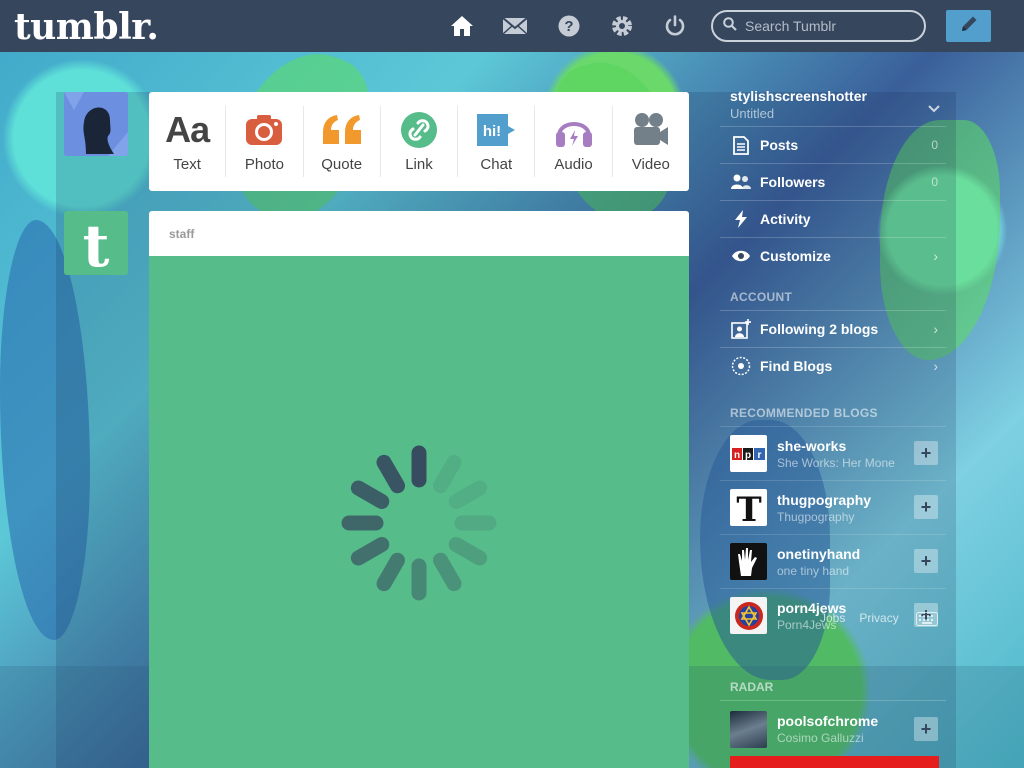  I want to click on staff-avatar: t, so click(96, 243).